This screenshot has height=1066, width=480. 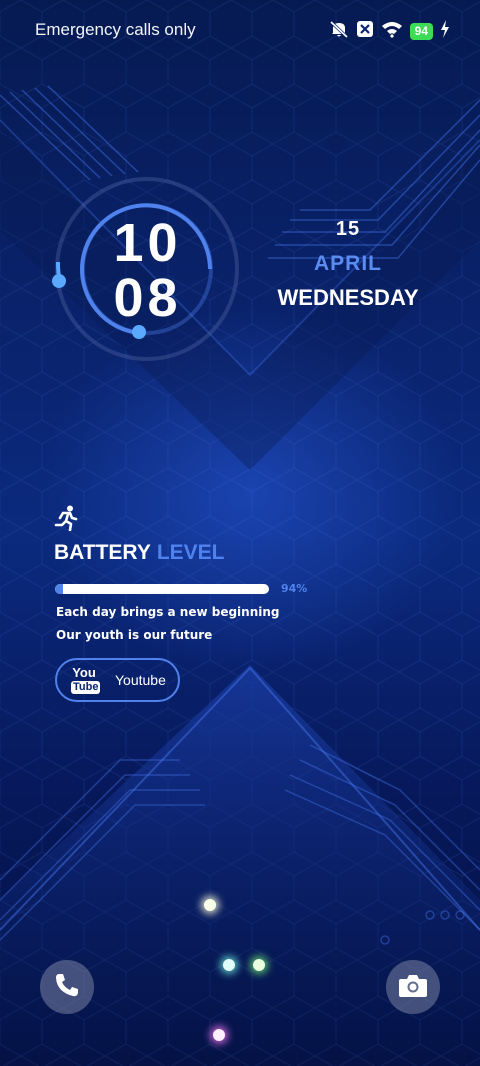 I want to click on carrier-status-text: Emergency calls only, so click(x=115, y=29).